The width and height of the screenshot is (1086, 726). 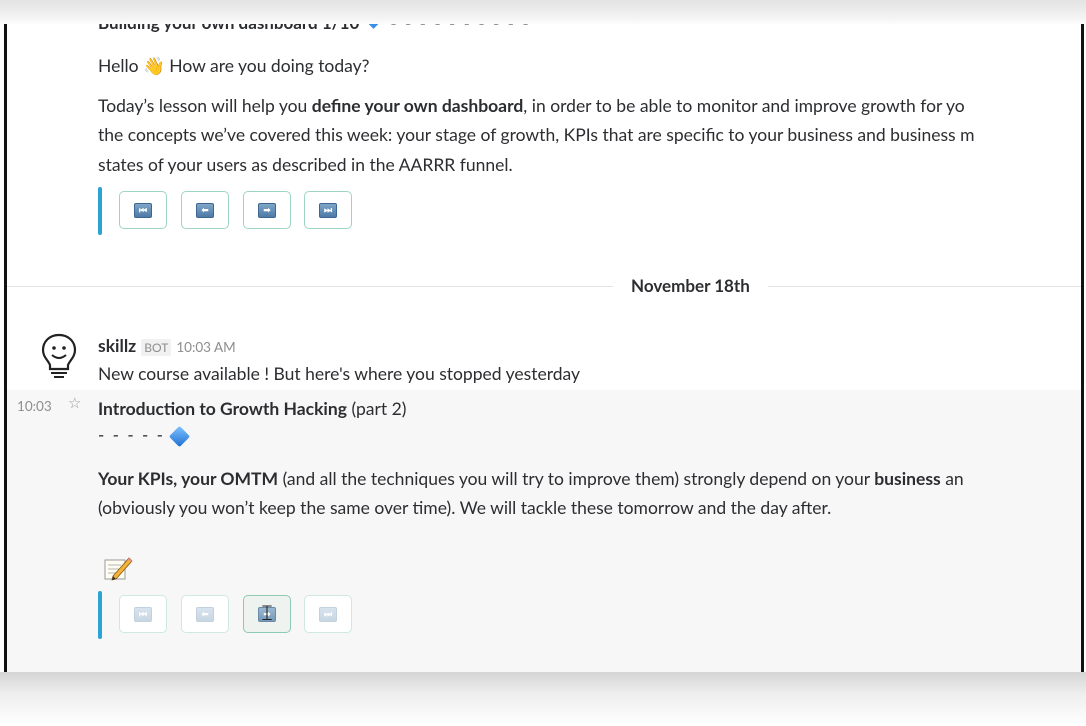 I want to click on greeting-text: Hello 👋 How are you doing today?, so click(x=234, y=65).